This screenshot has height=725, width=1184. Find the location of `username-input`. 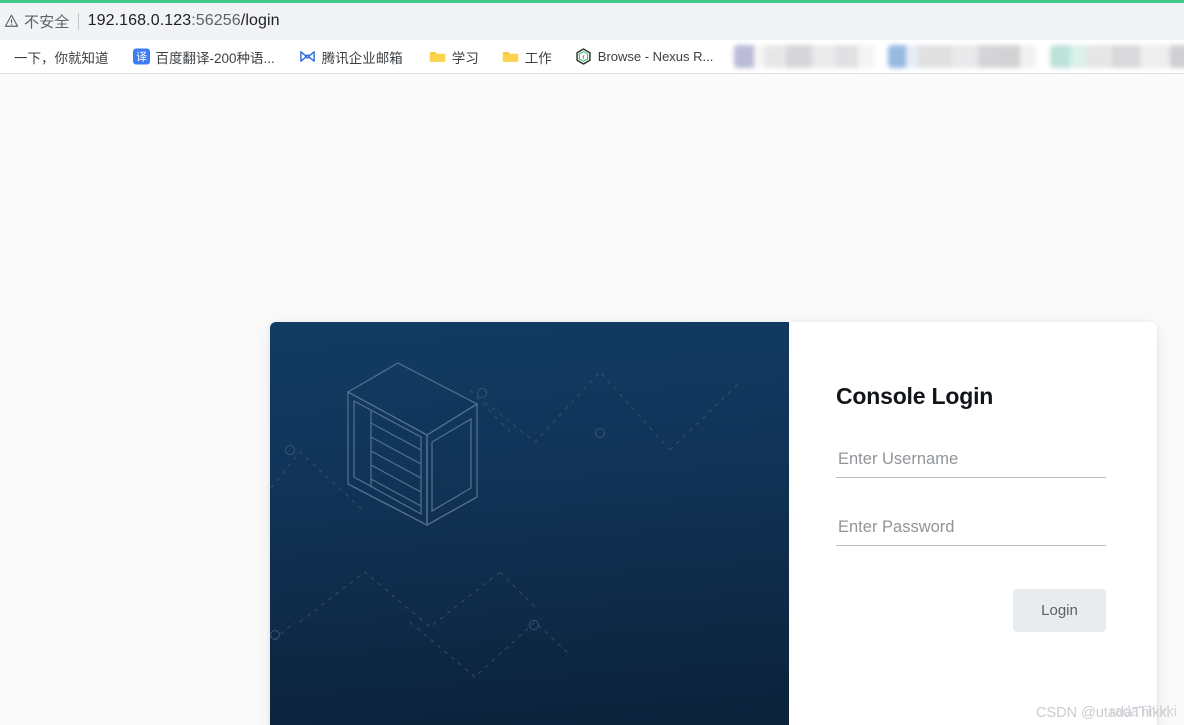

username-input is located at coordinates (971, 464).